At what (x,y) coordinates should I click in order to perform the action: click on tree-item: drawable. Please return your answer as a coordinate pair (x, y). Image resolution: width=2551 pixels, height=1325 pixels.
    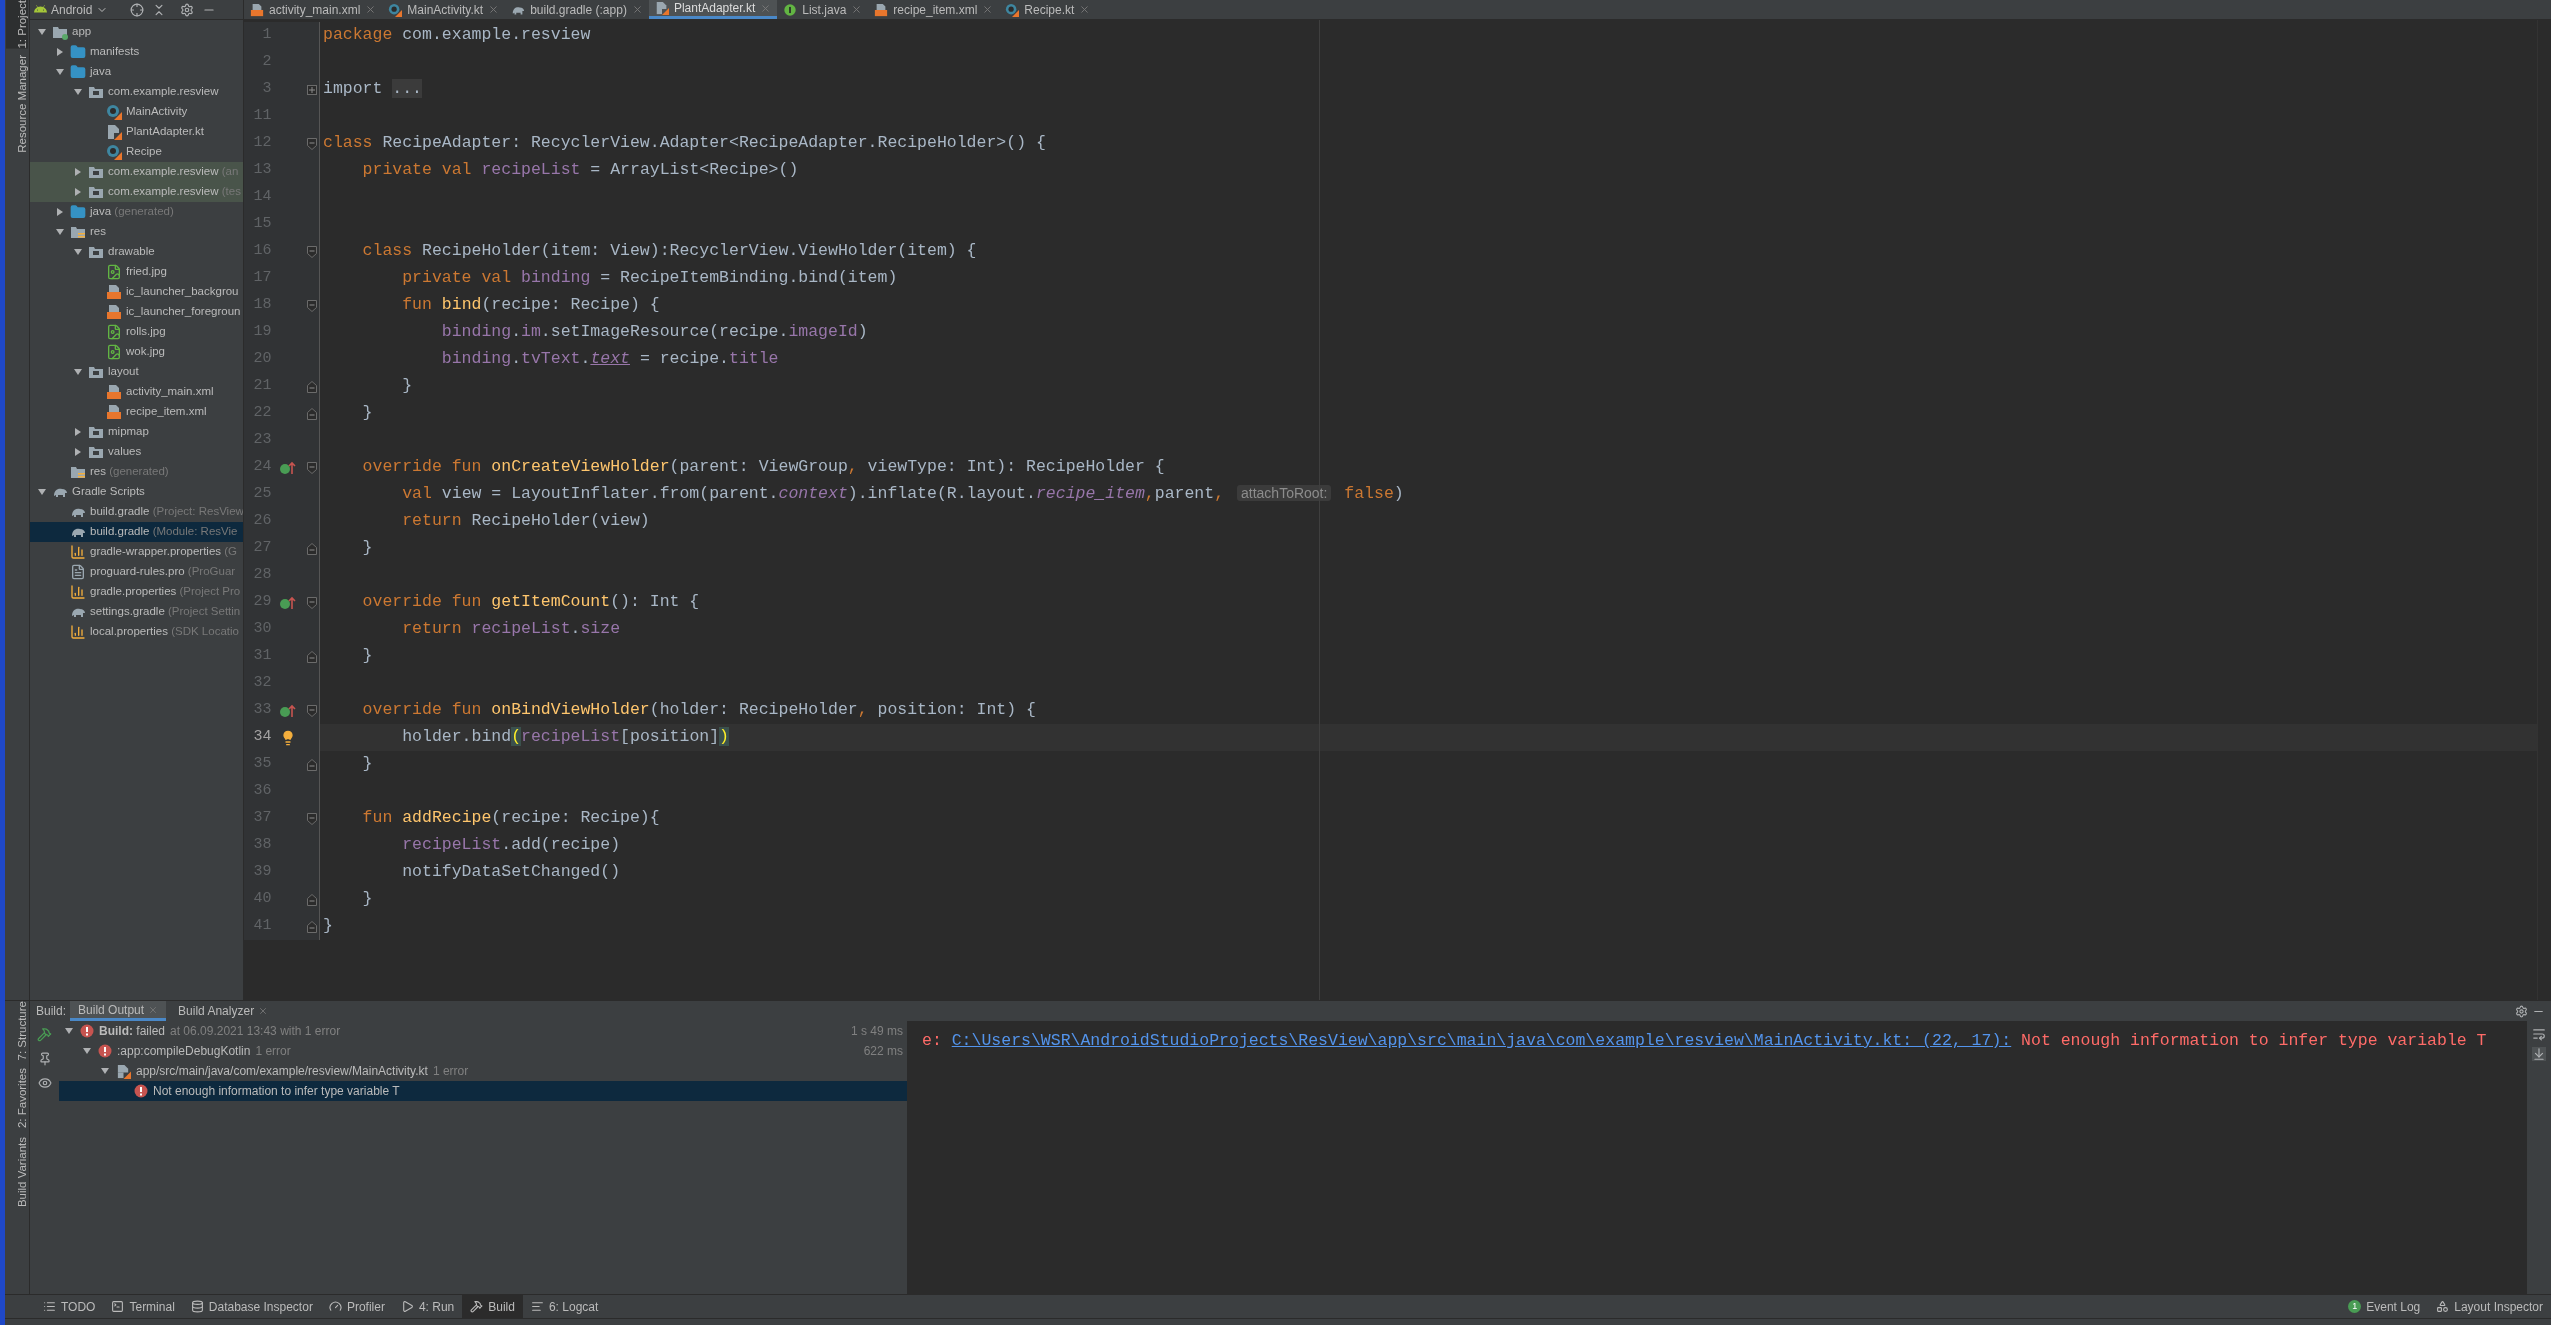
    Looking at the image, I should click on (136, 252).